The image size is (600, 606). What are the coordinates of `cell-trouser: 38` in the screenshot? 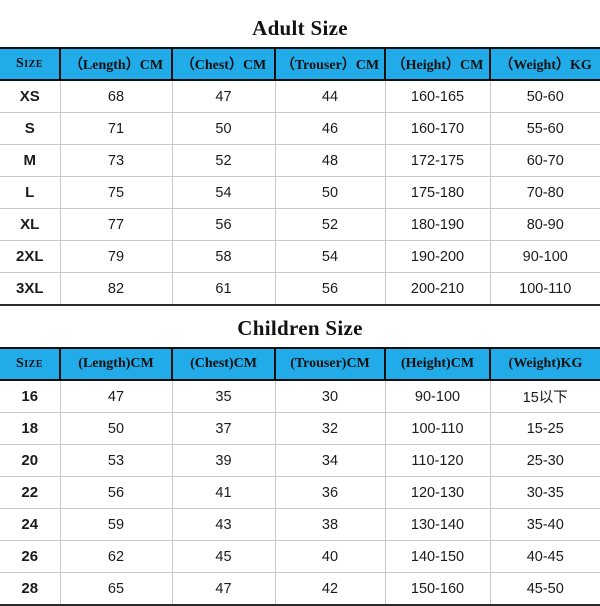 It's located at (330, 524).